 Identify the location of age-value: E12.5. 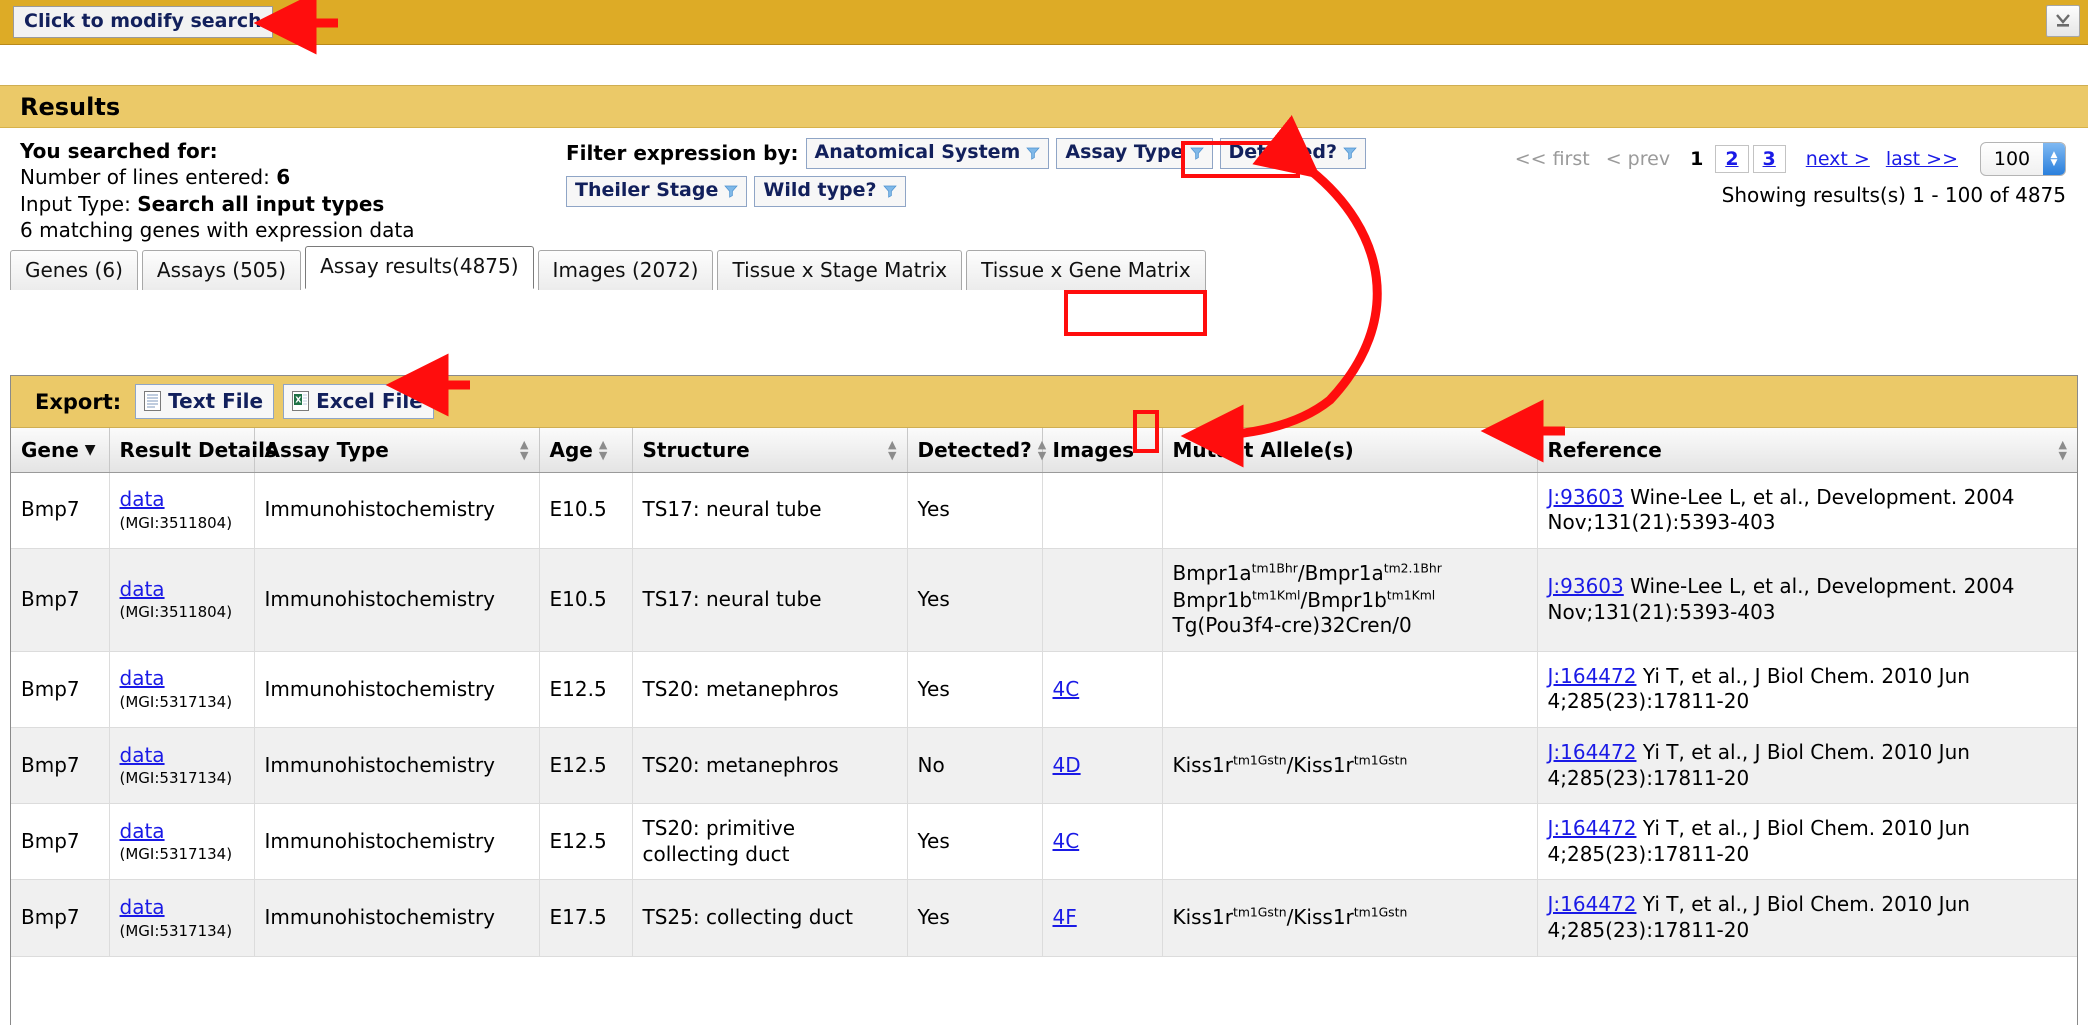
(578, 688).